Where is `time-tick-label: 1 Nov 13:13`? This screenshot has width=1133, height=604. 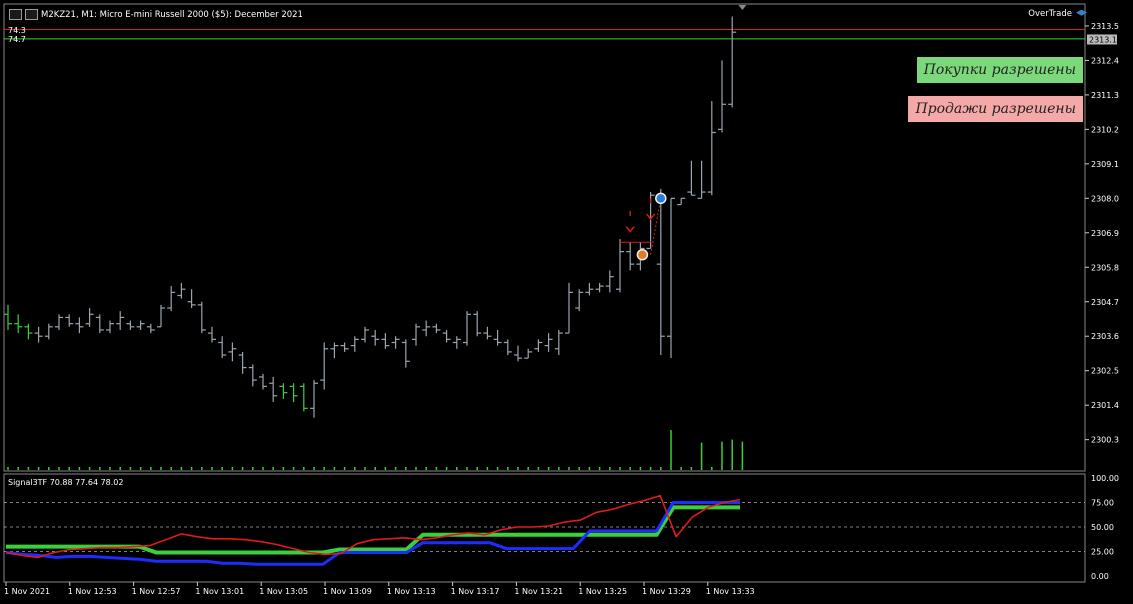 time-tick-label: 1 Nov 13:13 is located at coordinates (411, 591).